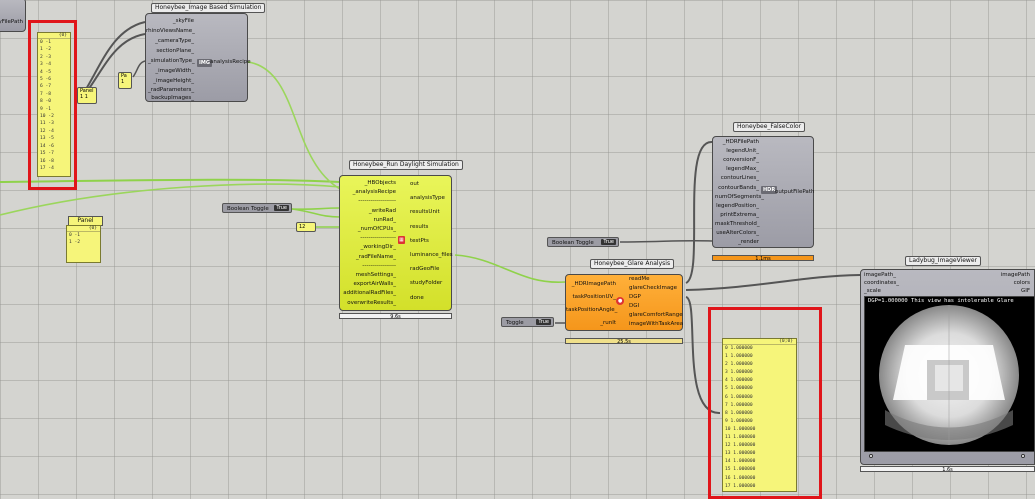 This screenshot has width=1035, height=499. Describe the element at coordinates (13, 16) in the screenshot. I see `partial-component-topleft: skyFilePath` at that location.